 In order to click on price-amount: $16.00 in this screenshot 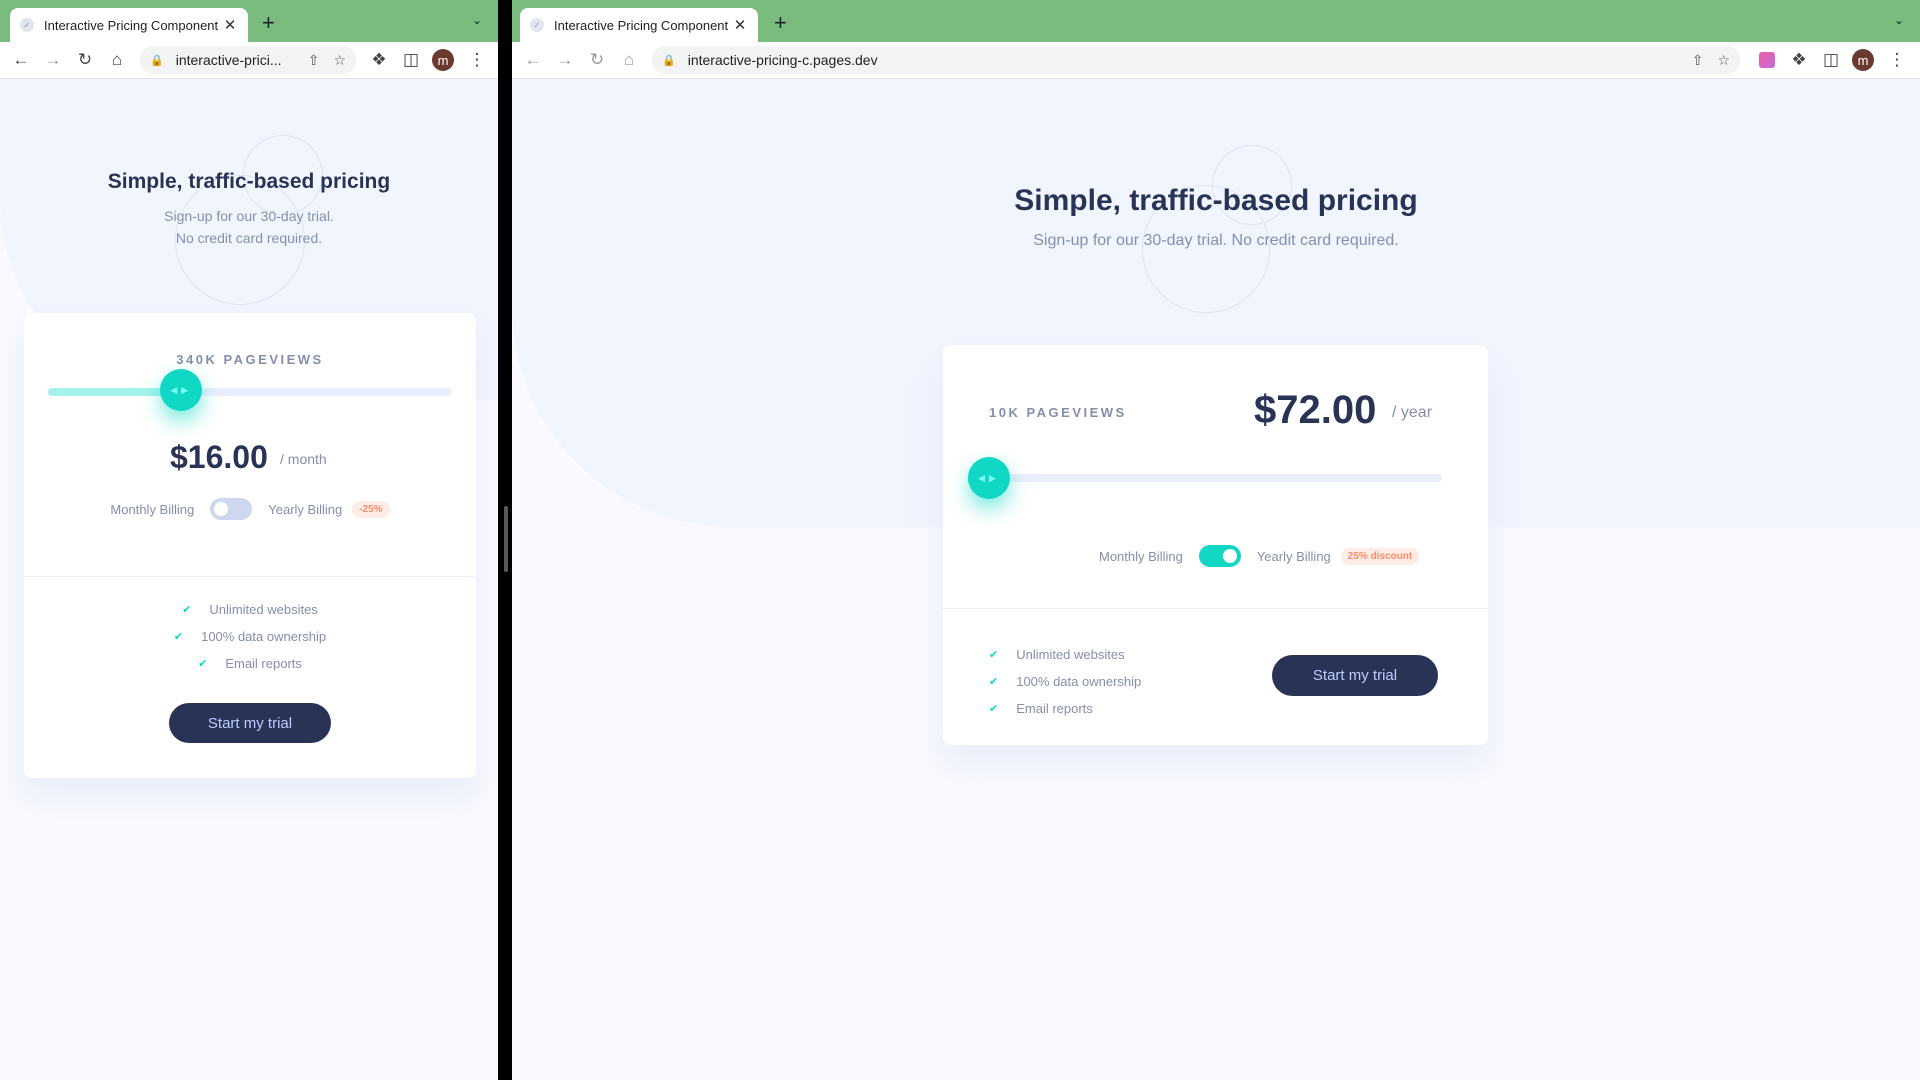, I will do `click(219, 457)`.